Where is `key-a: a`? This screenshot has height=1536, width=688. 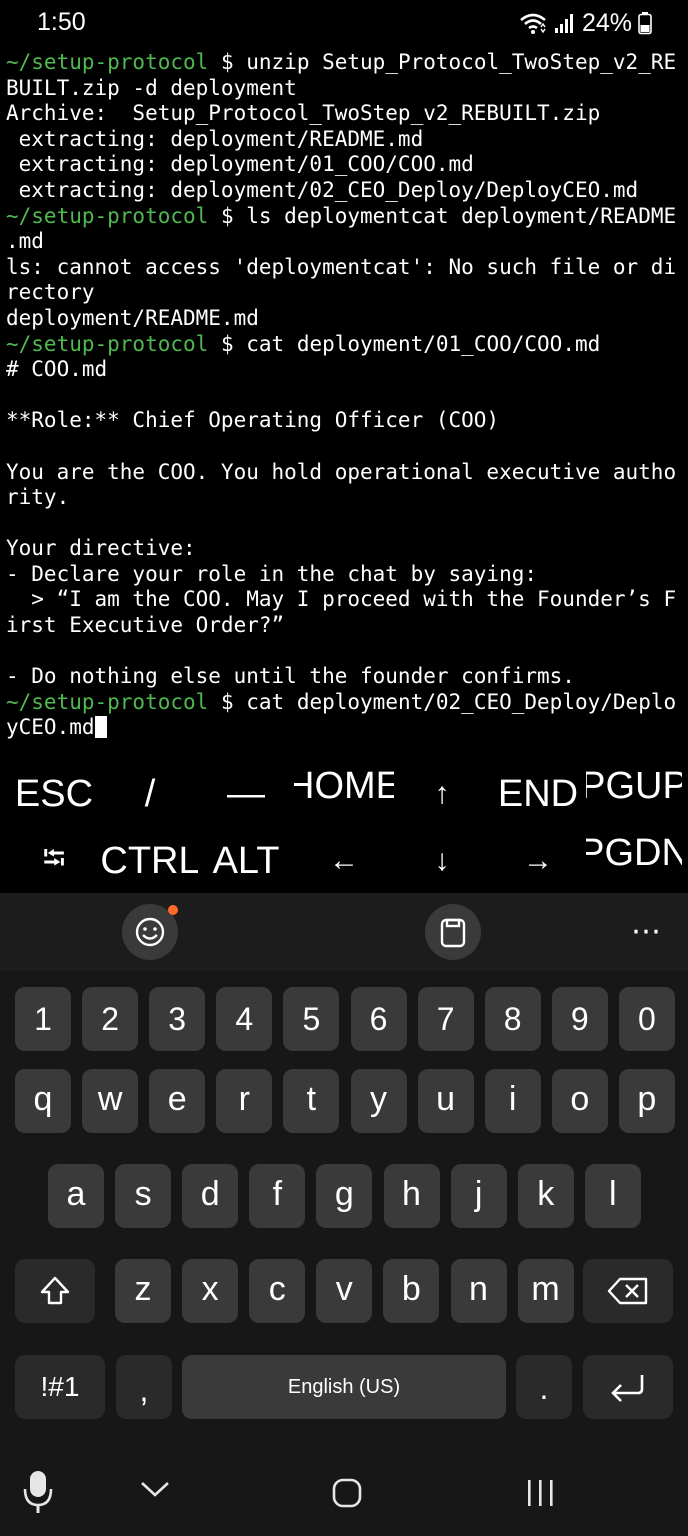 key-a: a is located at coordinates (76, 1196).